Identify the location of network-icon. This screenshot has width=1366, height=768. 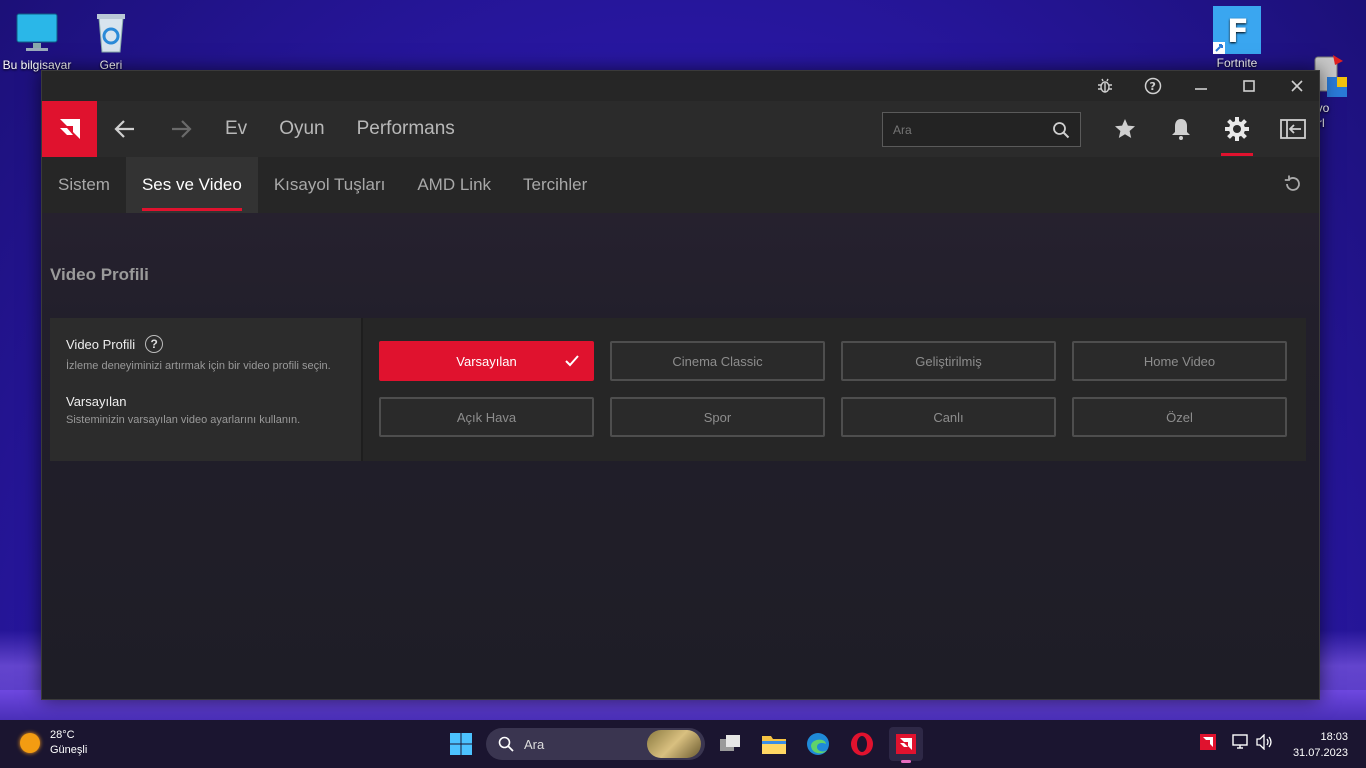
(1241, 744).